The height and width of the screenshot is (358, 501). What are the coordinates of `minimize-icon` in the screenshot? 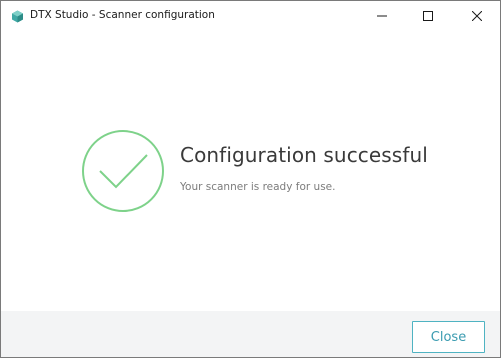 It's located at (382, 16).